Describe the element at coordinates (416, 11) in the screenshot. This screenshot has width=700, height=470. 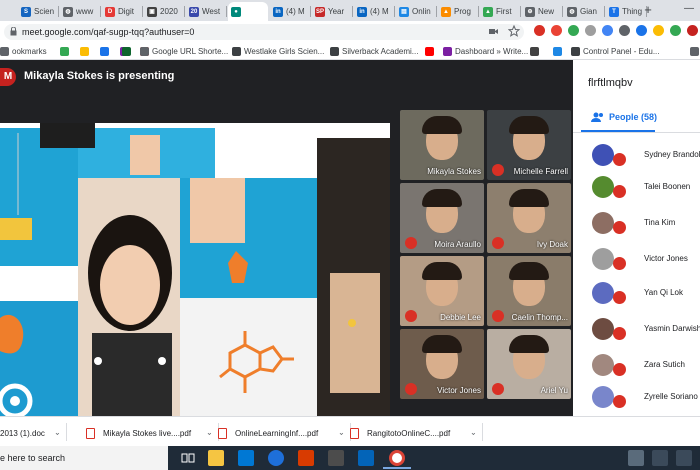
I see `browser-tab: ▤ Onlin` at that location.